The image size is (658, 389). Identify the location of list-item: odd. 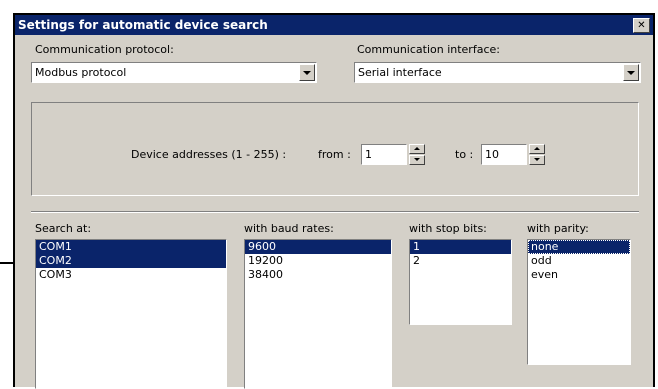
(579, 261).